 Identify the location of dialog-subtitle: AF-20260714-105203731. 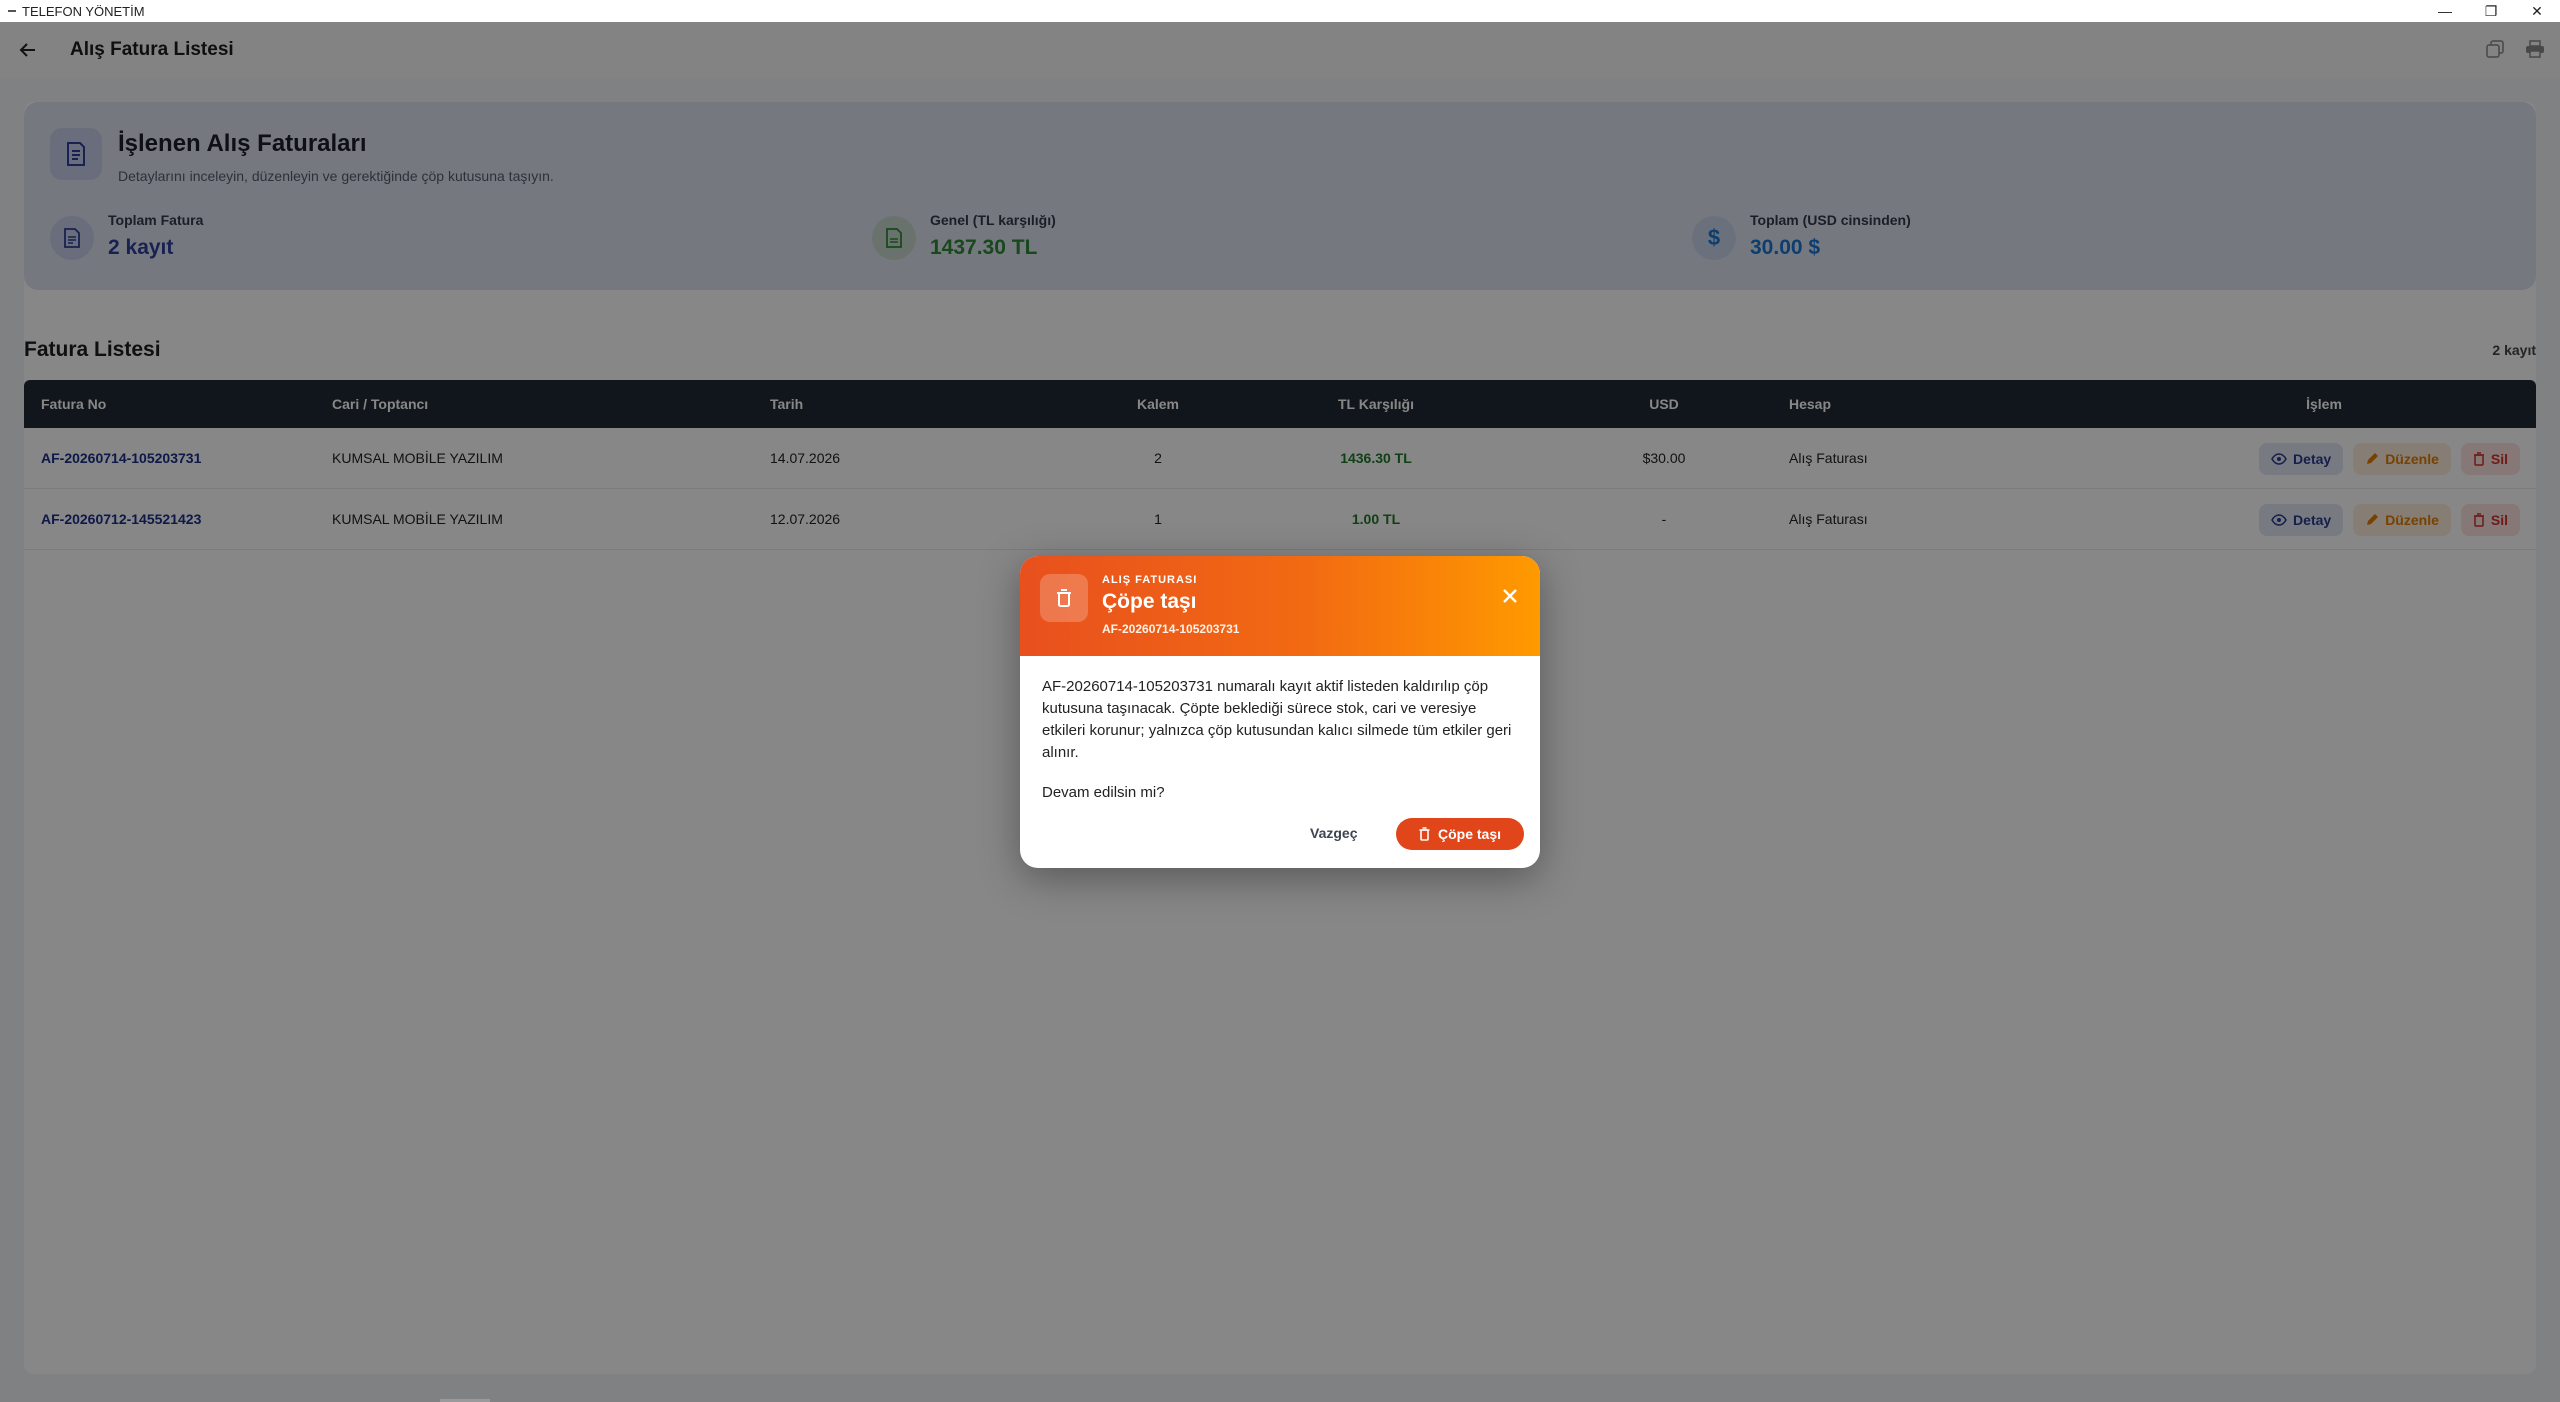
(1171, 629).